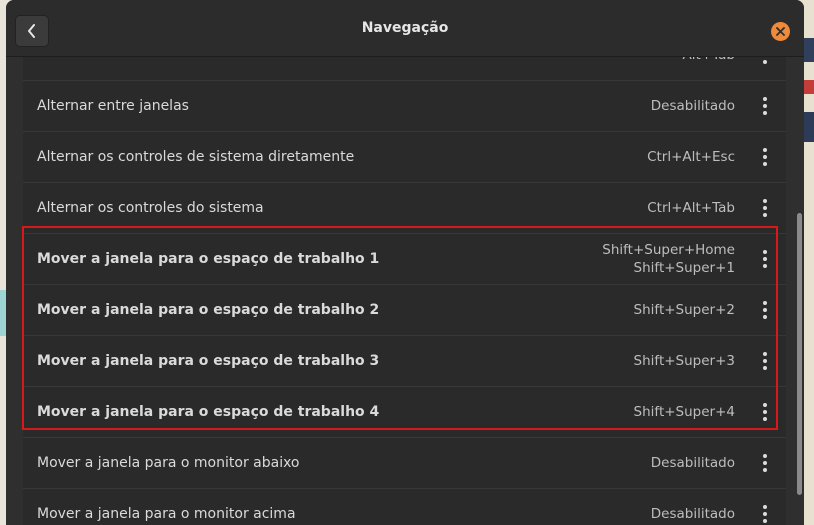  I want to click on shortcut-keys: Ctrl+Alt+Esc, so click(691, 157).